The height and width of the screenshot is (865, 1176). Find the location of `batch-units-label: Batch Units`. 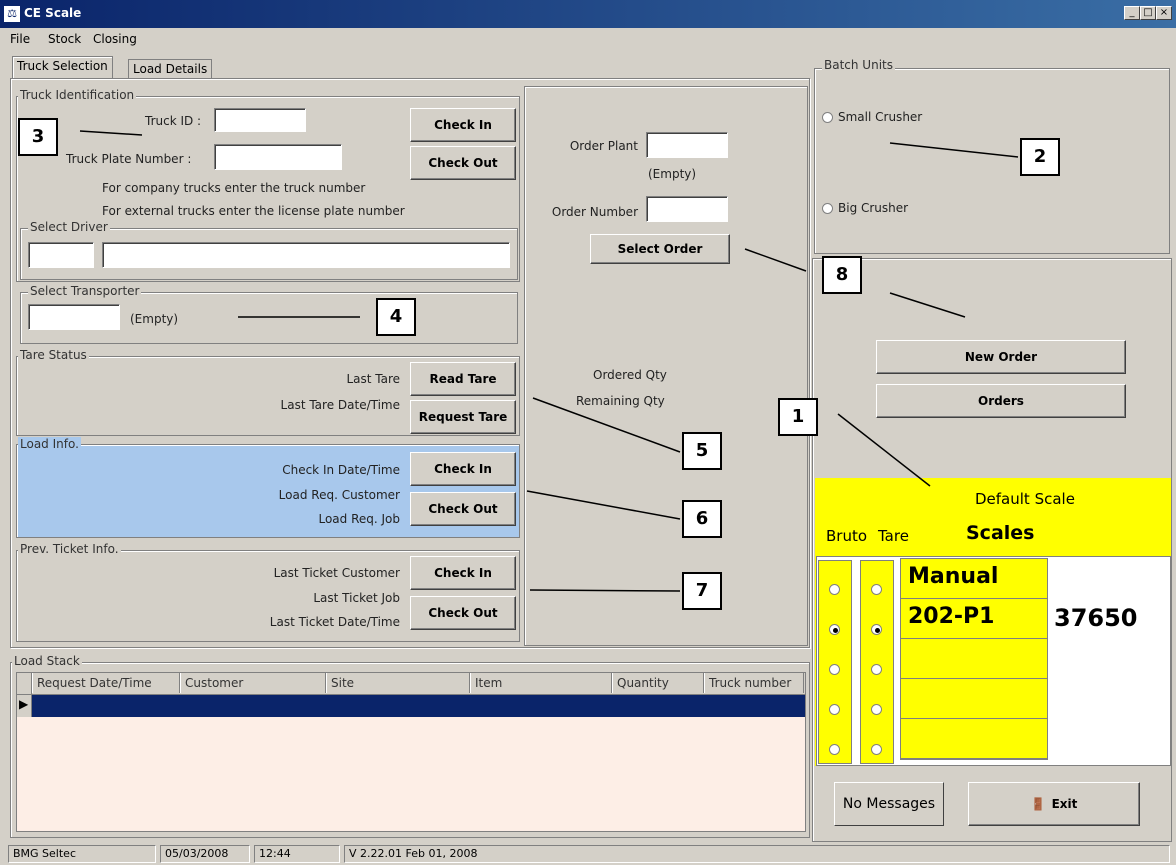

batch-units-label: Batch Units is located at coordinates (858, 65).